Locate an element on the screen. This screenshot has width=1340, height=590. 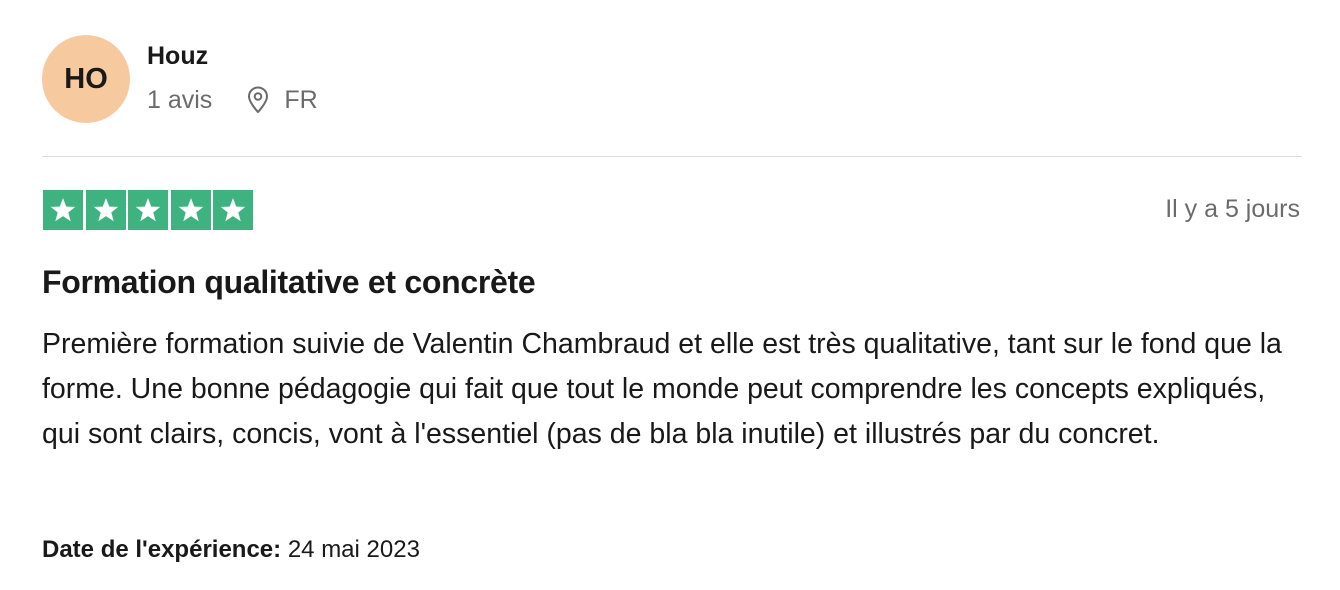
avatar: HO is located at coordinates (86, 79).